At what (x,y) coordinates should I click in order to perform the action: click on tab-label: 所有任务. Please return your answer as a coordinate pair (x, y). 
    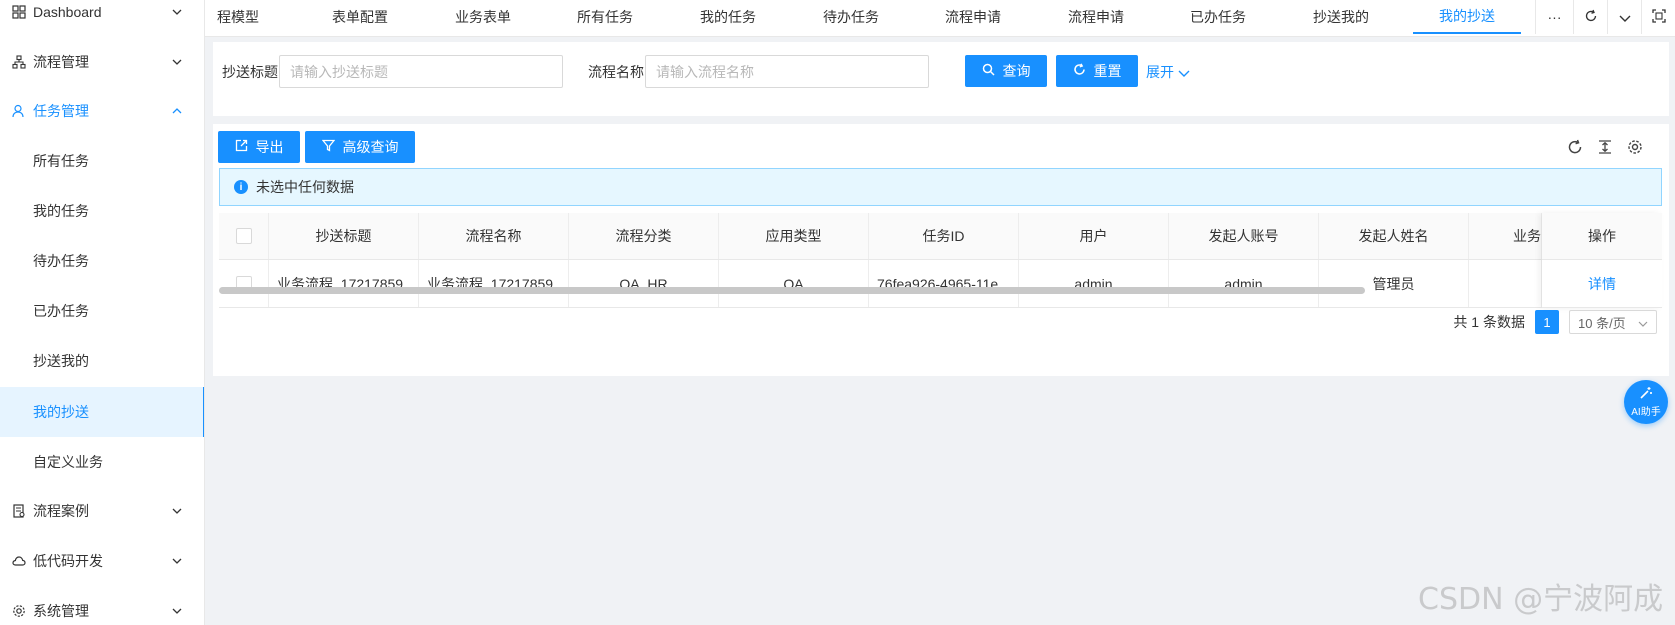
    Looking at the image, I should click on (605, 17).